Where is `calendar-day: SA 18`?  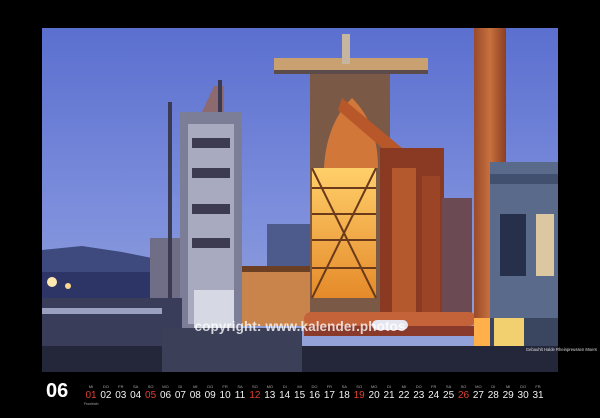
calendar-day: SA 18 is located at coordinates (344, 393).